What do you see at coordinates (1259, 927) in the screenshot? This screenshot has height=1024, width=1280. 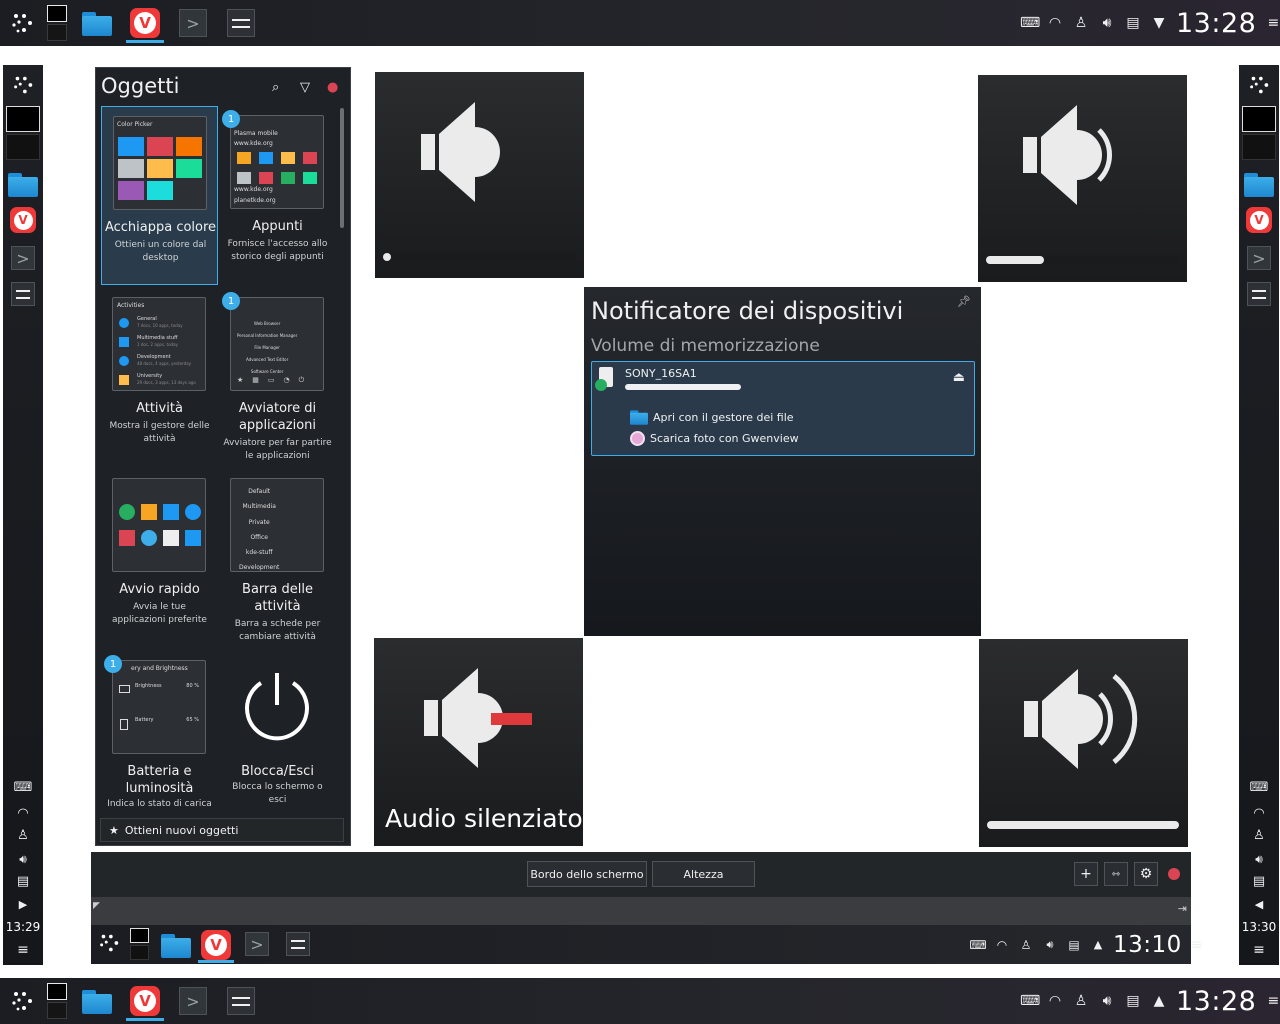 I see `clock: 13:30` at bounding box center [1259, 927].